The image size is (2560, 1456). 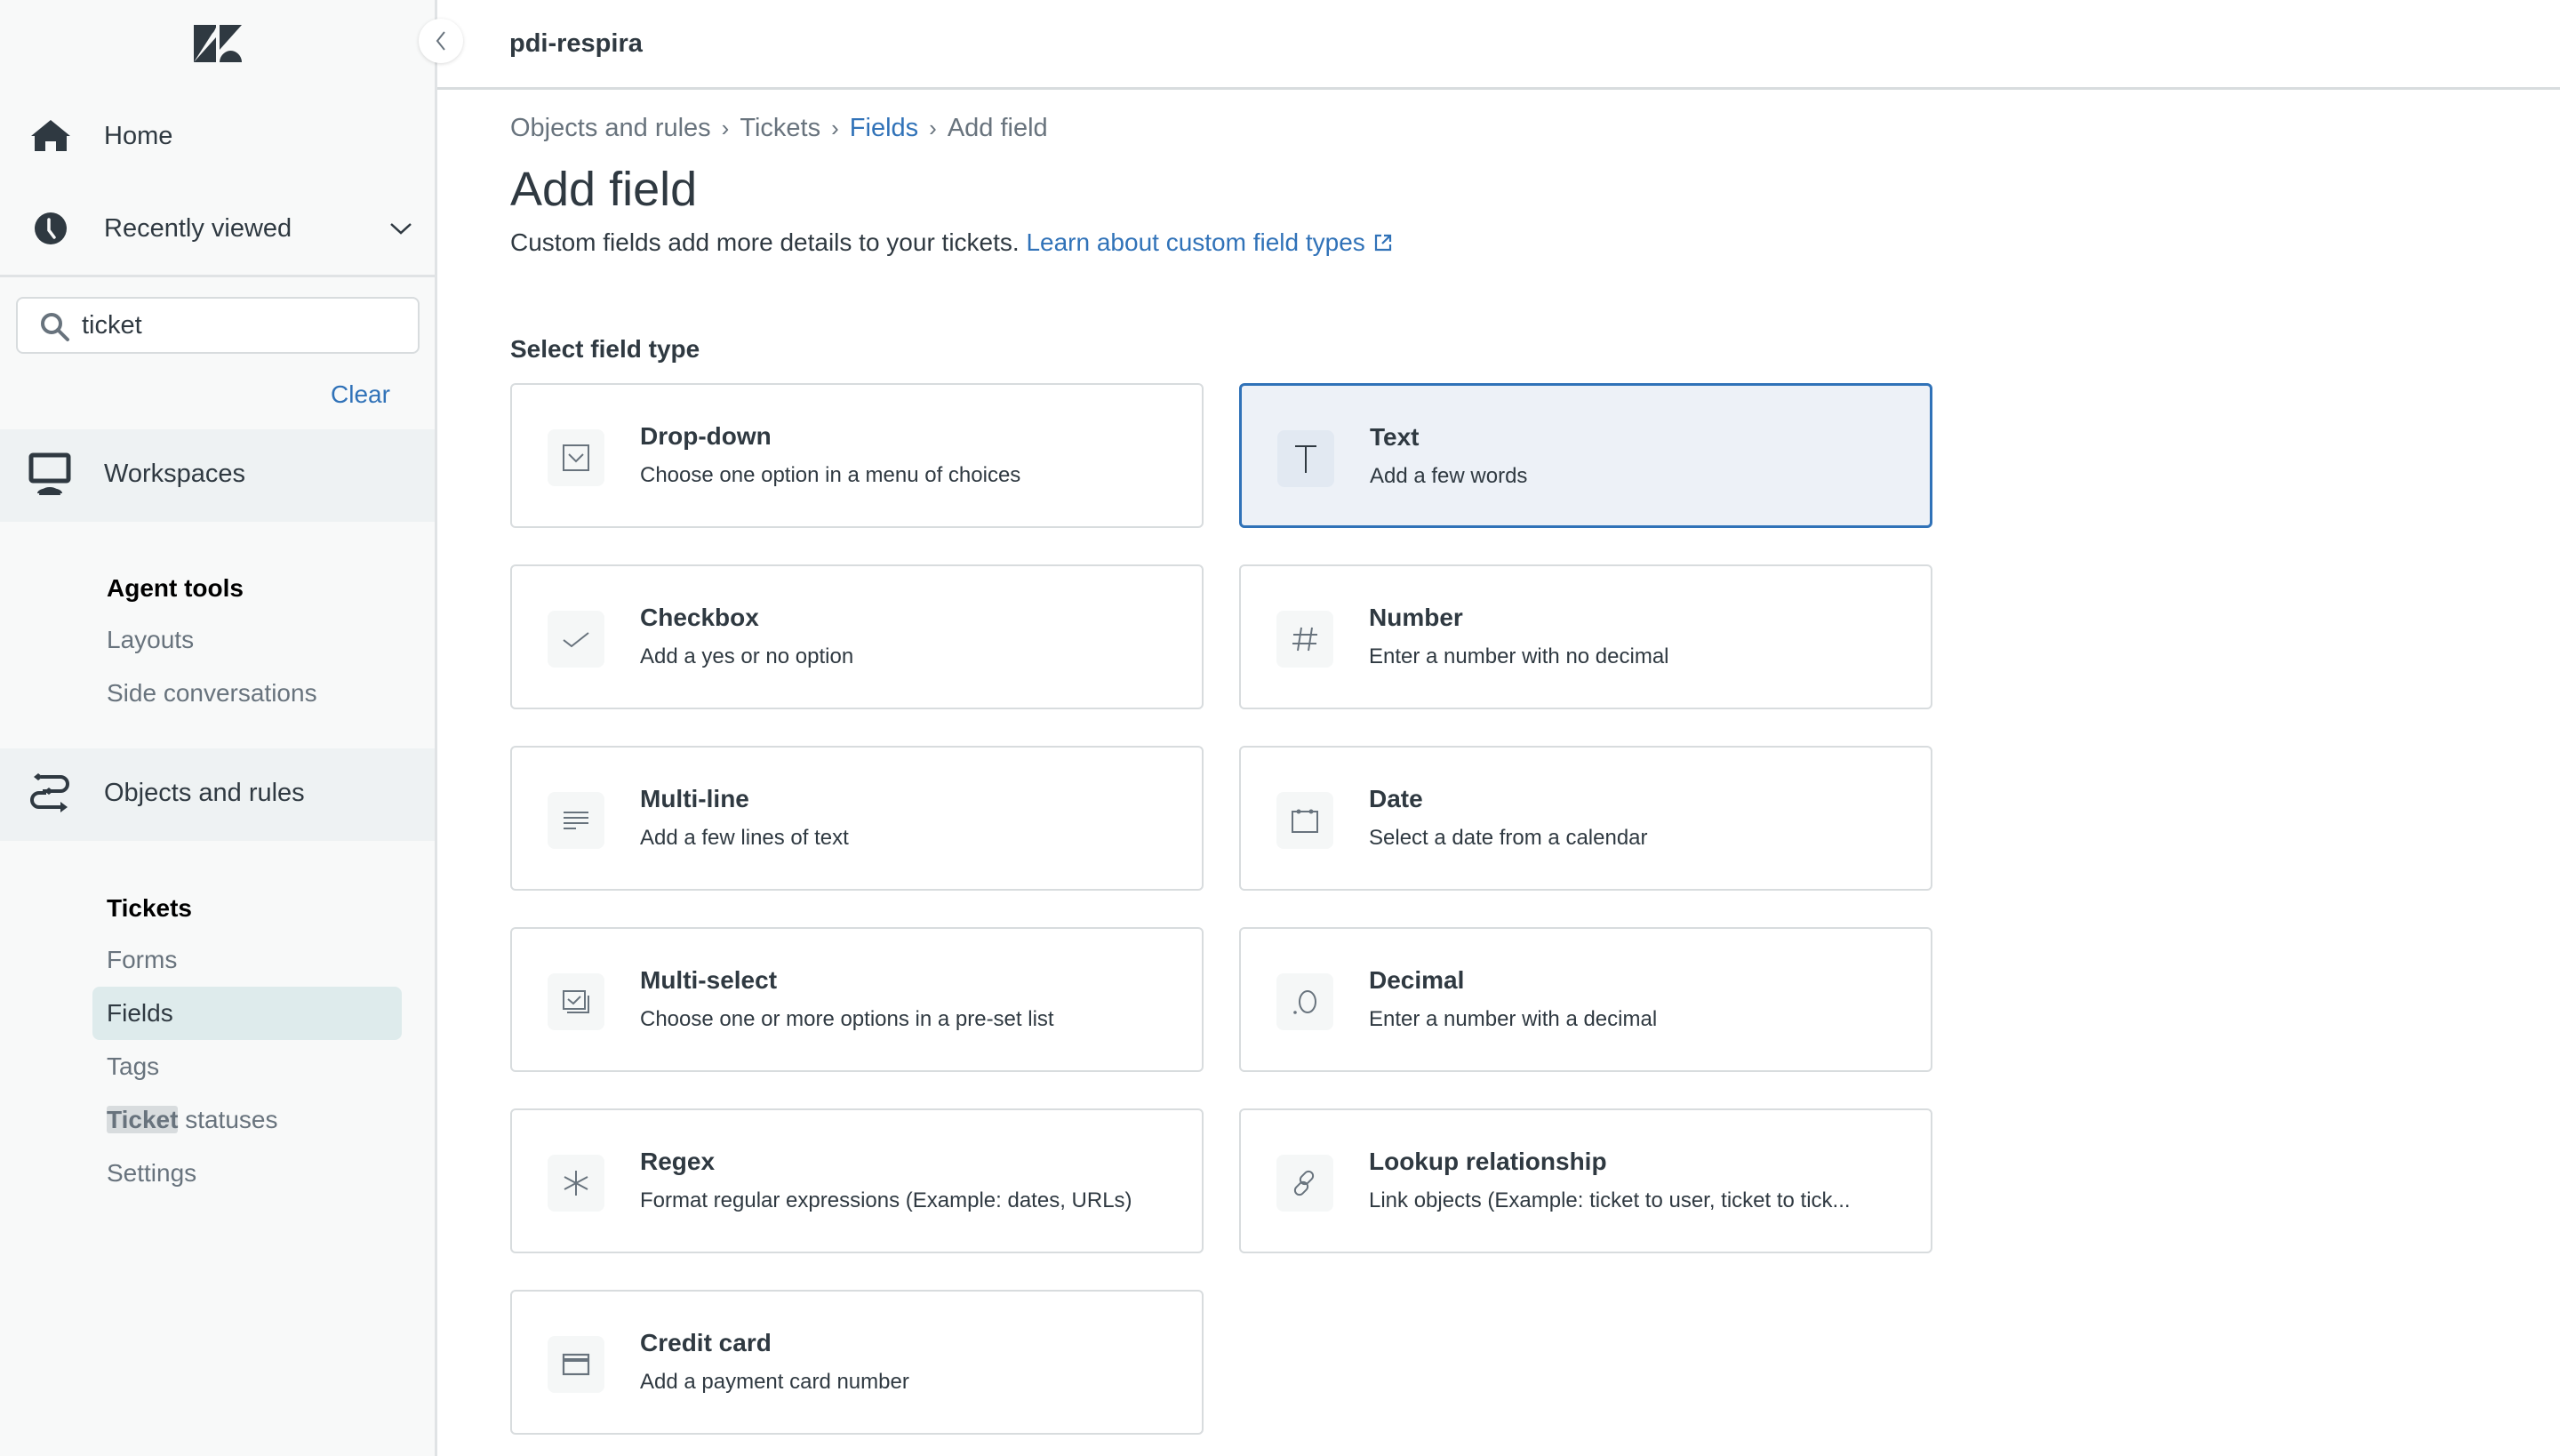 What do you see at coordinates (140, 1013) in the screenshot?
I see `sidebar-item-fields: Fields` at bounding box center [140, 1013].